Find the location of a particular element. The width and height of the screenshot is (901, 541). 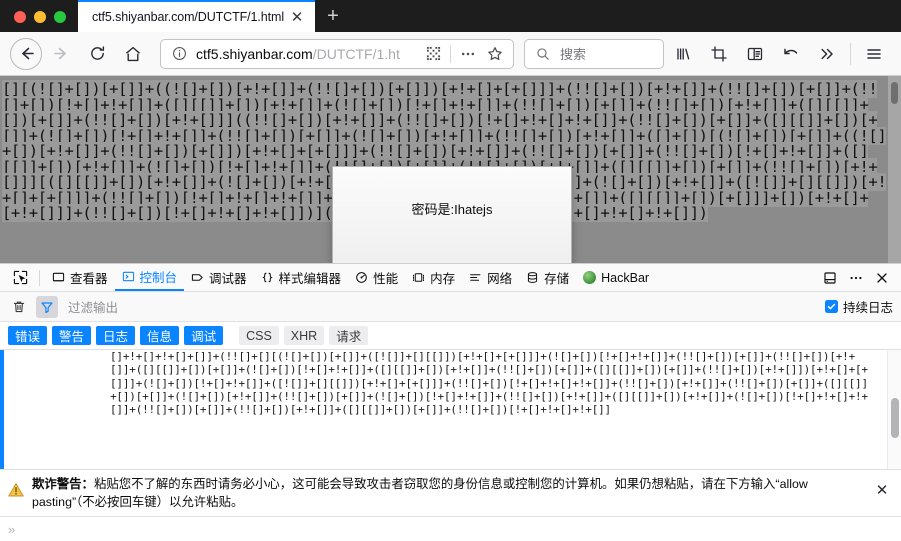

urlbar-separator is located at coordinates (450, 53).